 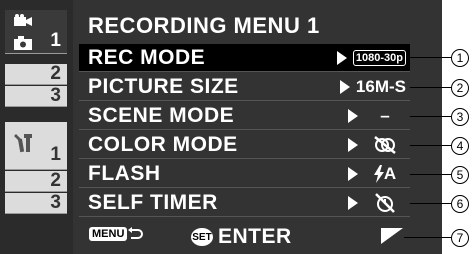 What do you see at coordinates (204, 25) in the screenshot?
I see `menu-title: RECORDING MENU 1` at bounding box center [204, 25].